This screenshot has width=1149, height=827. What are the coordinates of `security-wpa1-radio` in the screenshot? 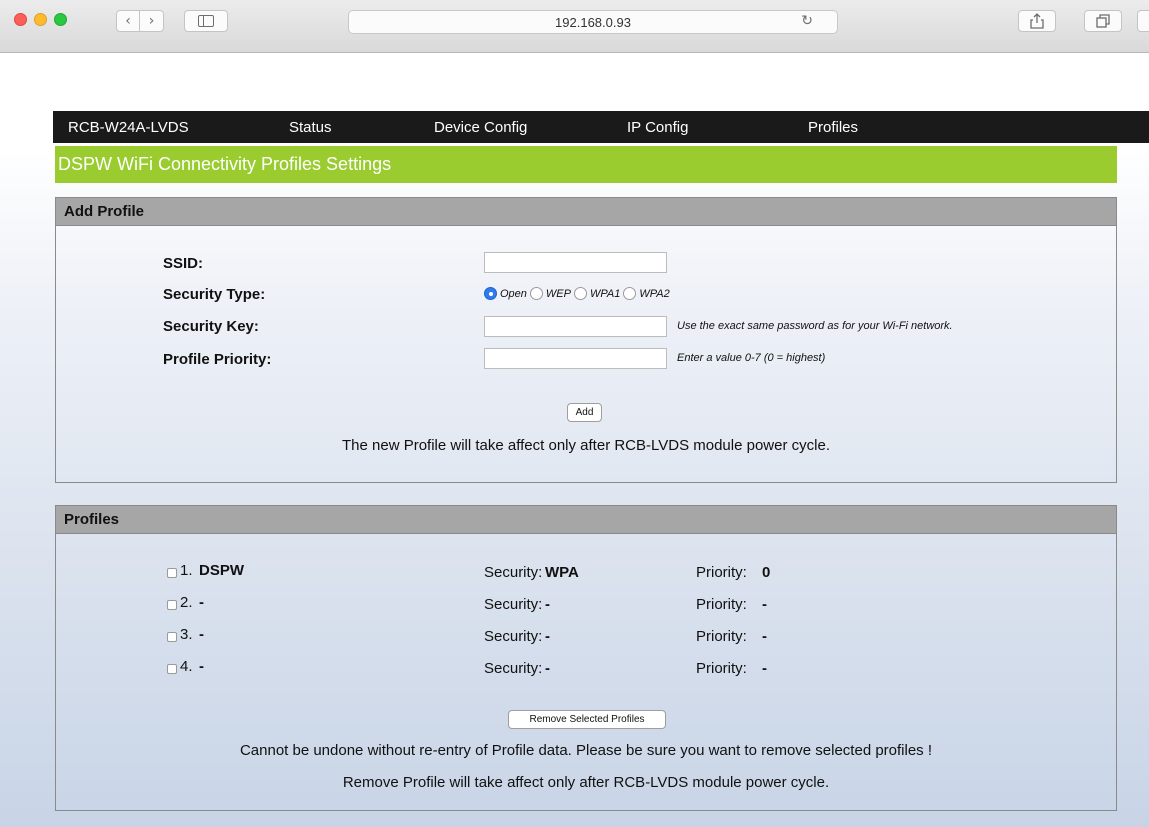 It's located at (580, 293).